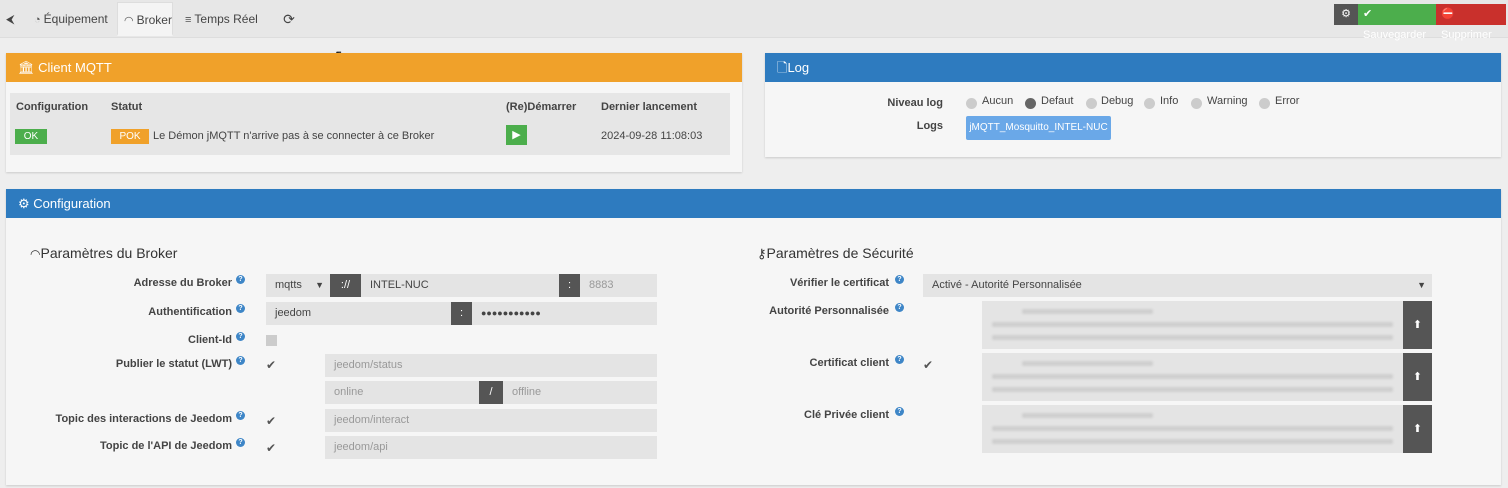 Image resolution: width=1508 pixels, height=488 pixels. Describe the element at coordinates (849, 363) in the screenshot. I see `client-cert-label: Certificat client` at that location.